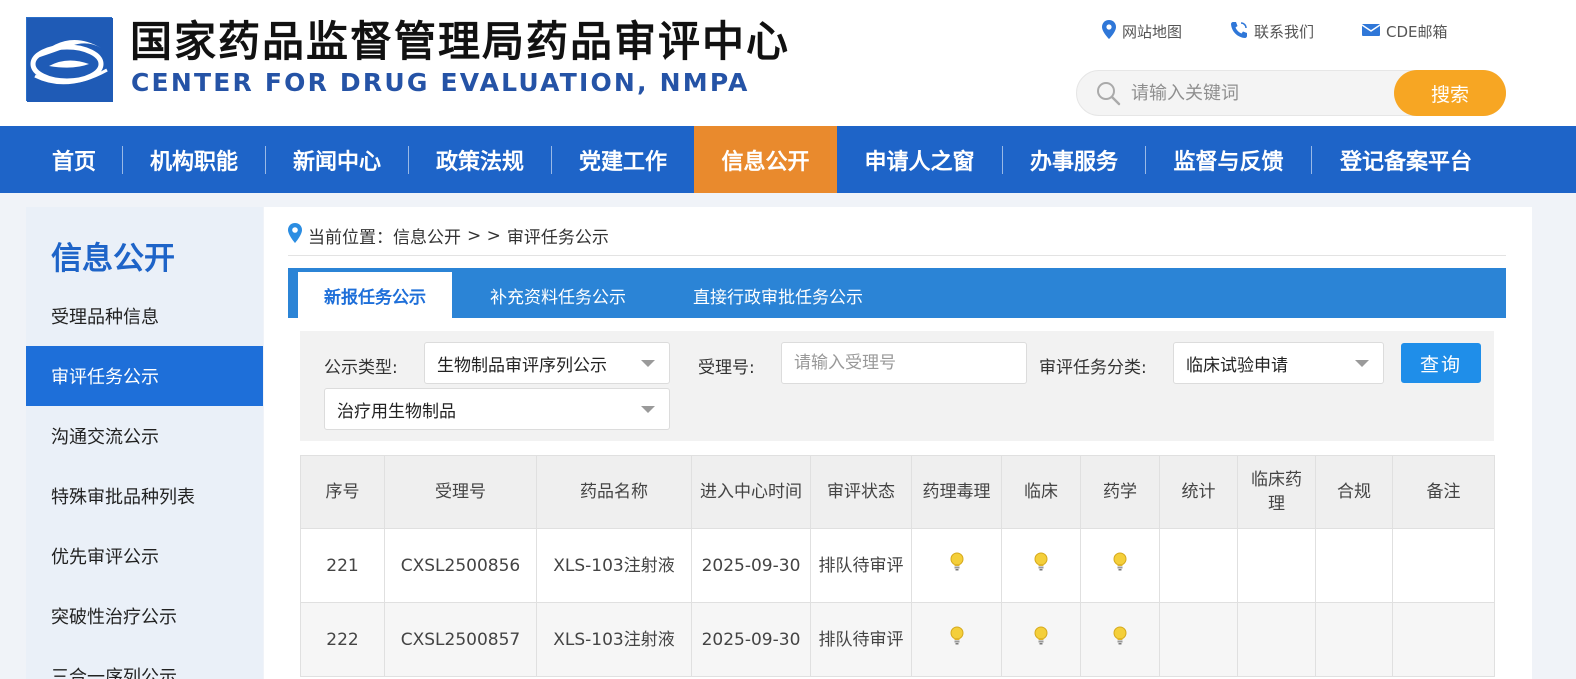 The image size is (1576, 679). I want to click on sitemap-link: 网站地图, so click(1142, 31).